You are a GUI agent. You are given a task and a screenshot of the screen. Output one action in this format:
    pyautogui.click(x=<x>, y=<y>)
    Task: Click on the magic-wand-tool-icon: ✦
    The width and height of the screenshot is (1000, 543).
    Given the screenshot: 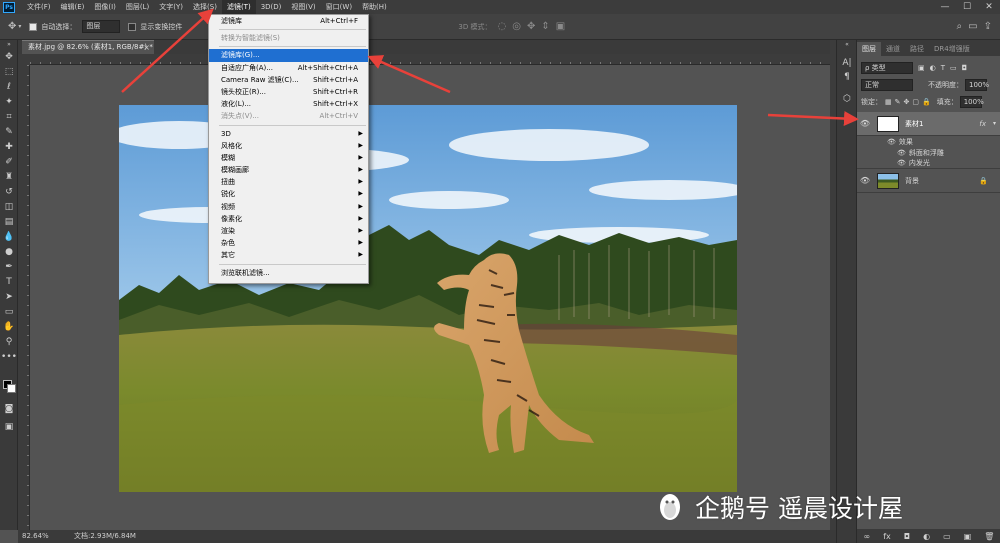 What is the action you would take?
    pyautogui.click(x=9, y=102)
    